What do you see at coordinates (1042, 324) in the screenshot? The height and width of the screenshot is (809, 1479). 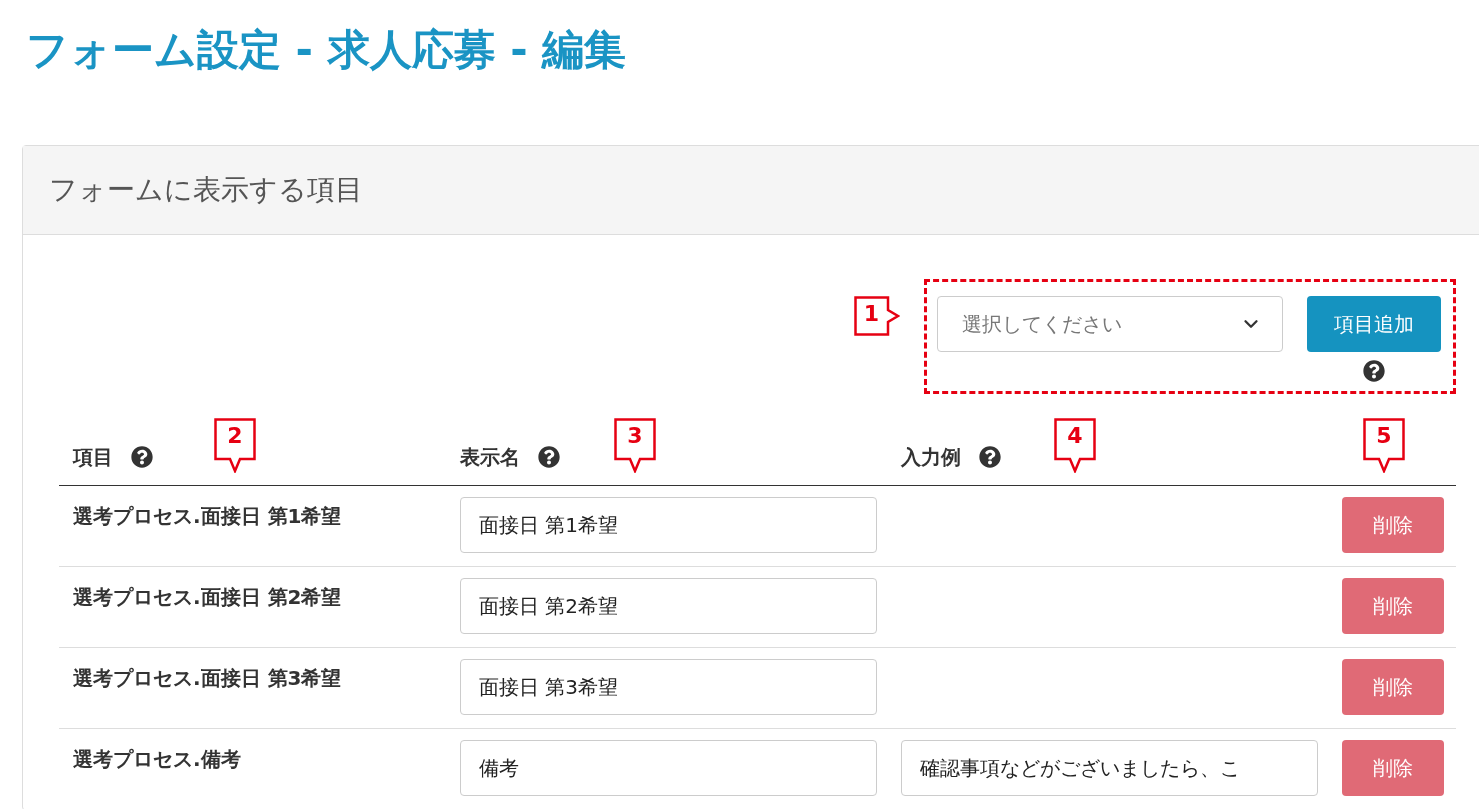 I see `select-placeholder: 選択してください` at bounding box center [1042, 324].